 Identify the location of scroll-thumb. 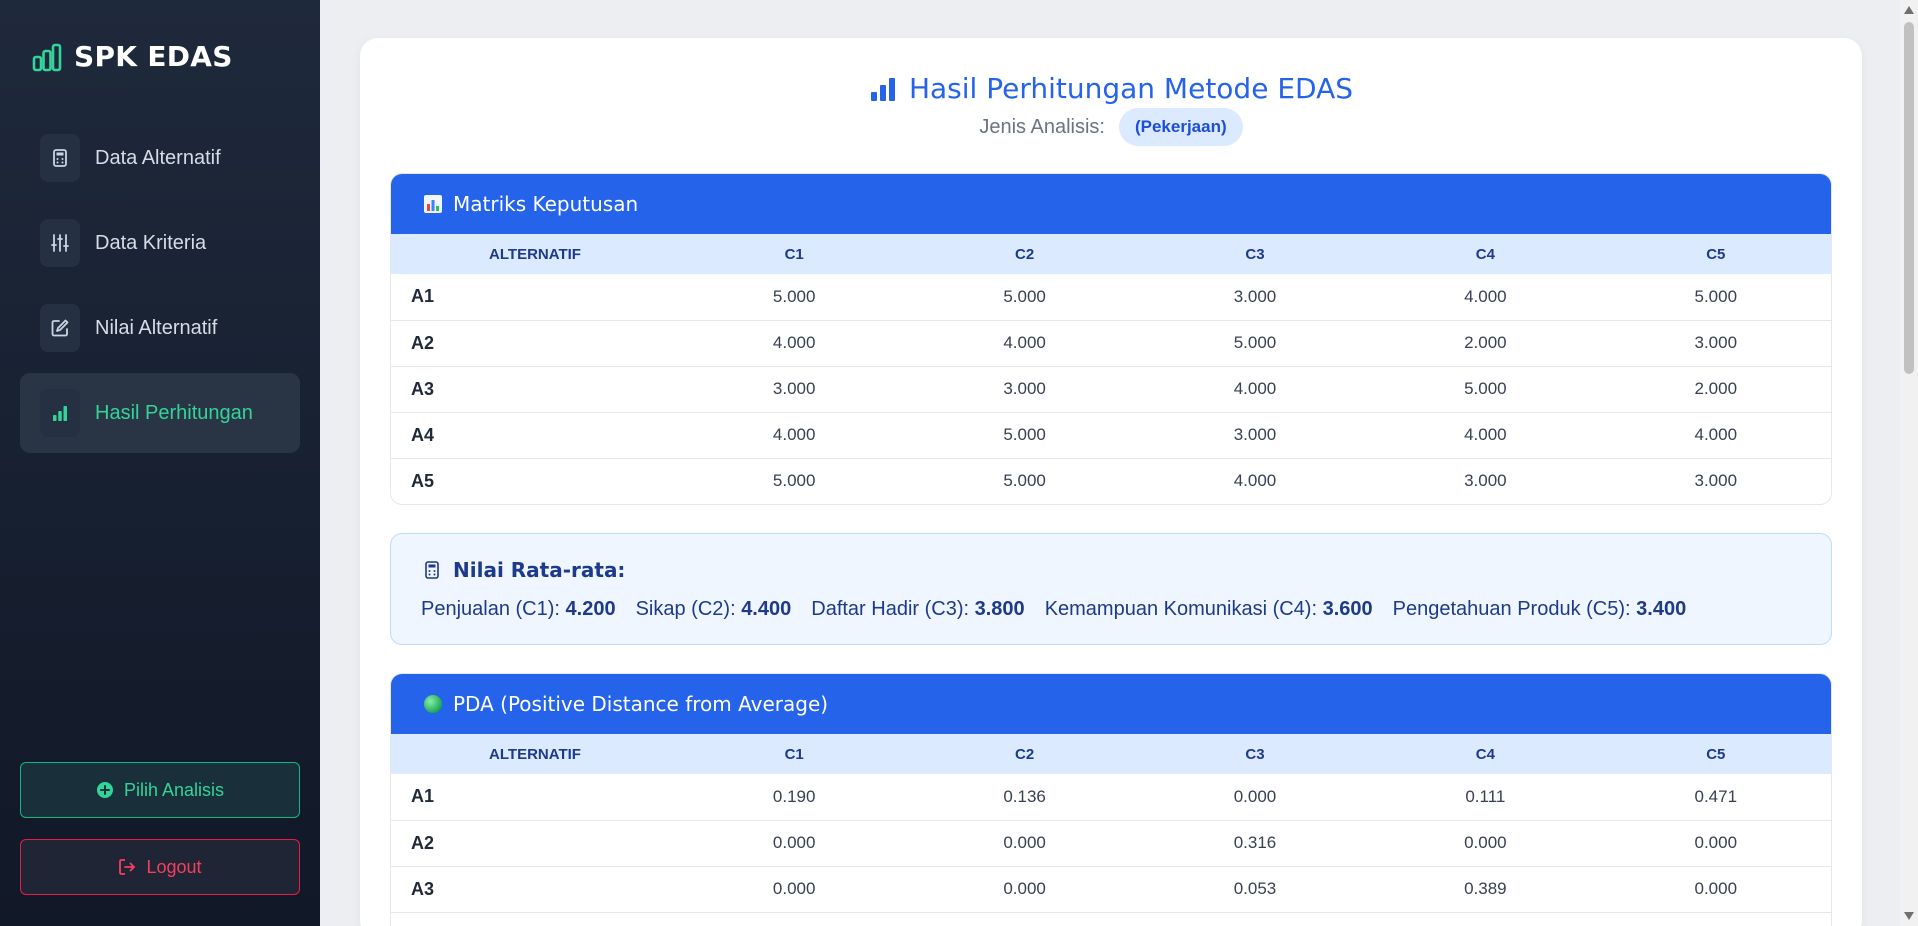
(1909, 198).